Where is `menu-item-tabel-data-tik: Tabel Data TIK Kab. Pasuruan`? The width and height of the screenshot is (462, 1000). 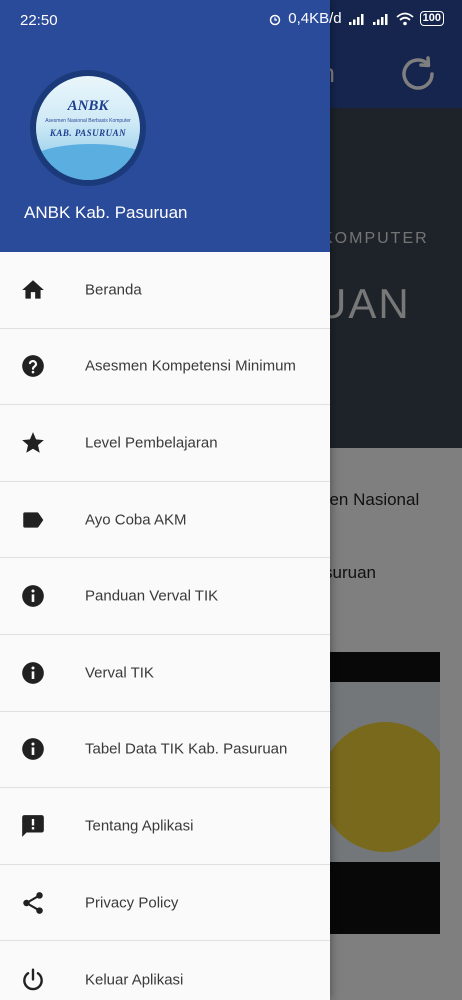
menu-item-tabel-data-tik: Tabel Data TIK Kab. Pasuruan is located at coordinates (165, 750).